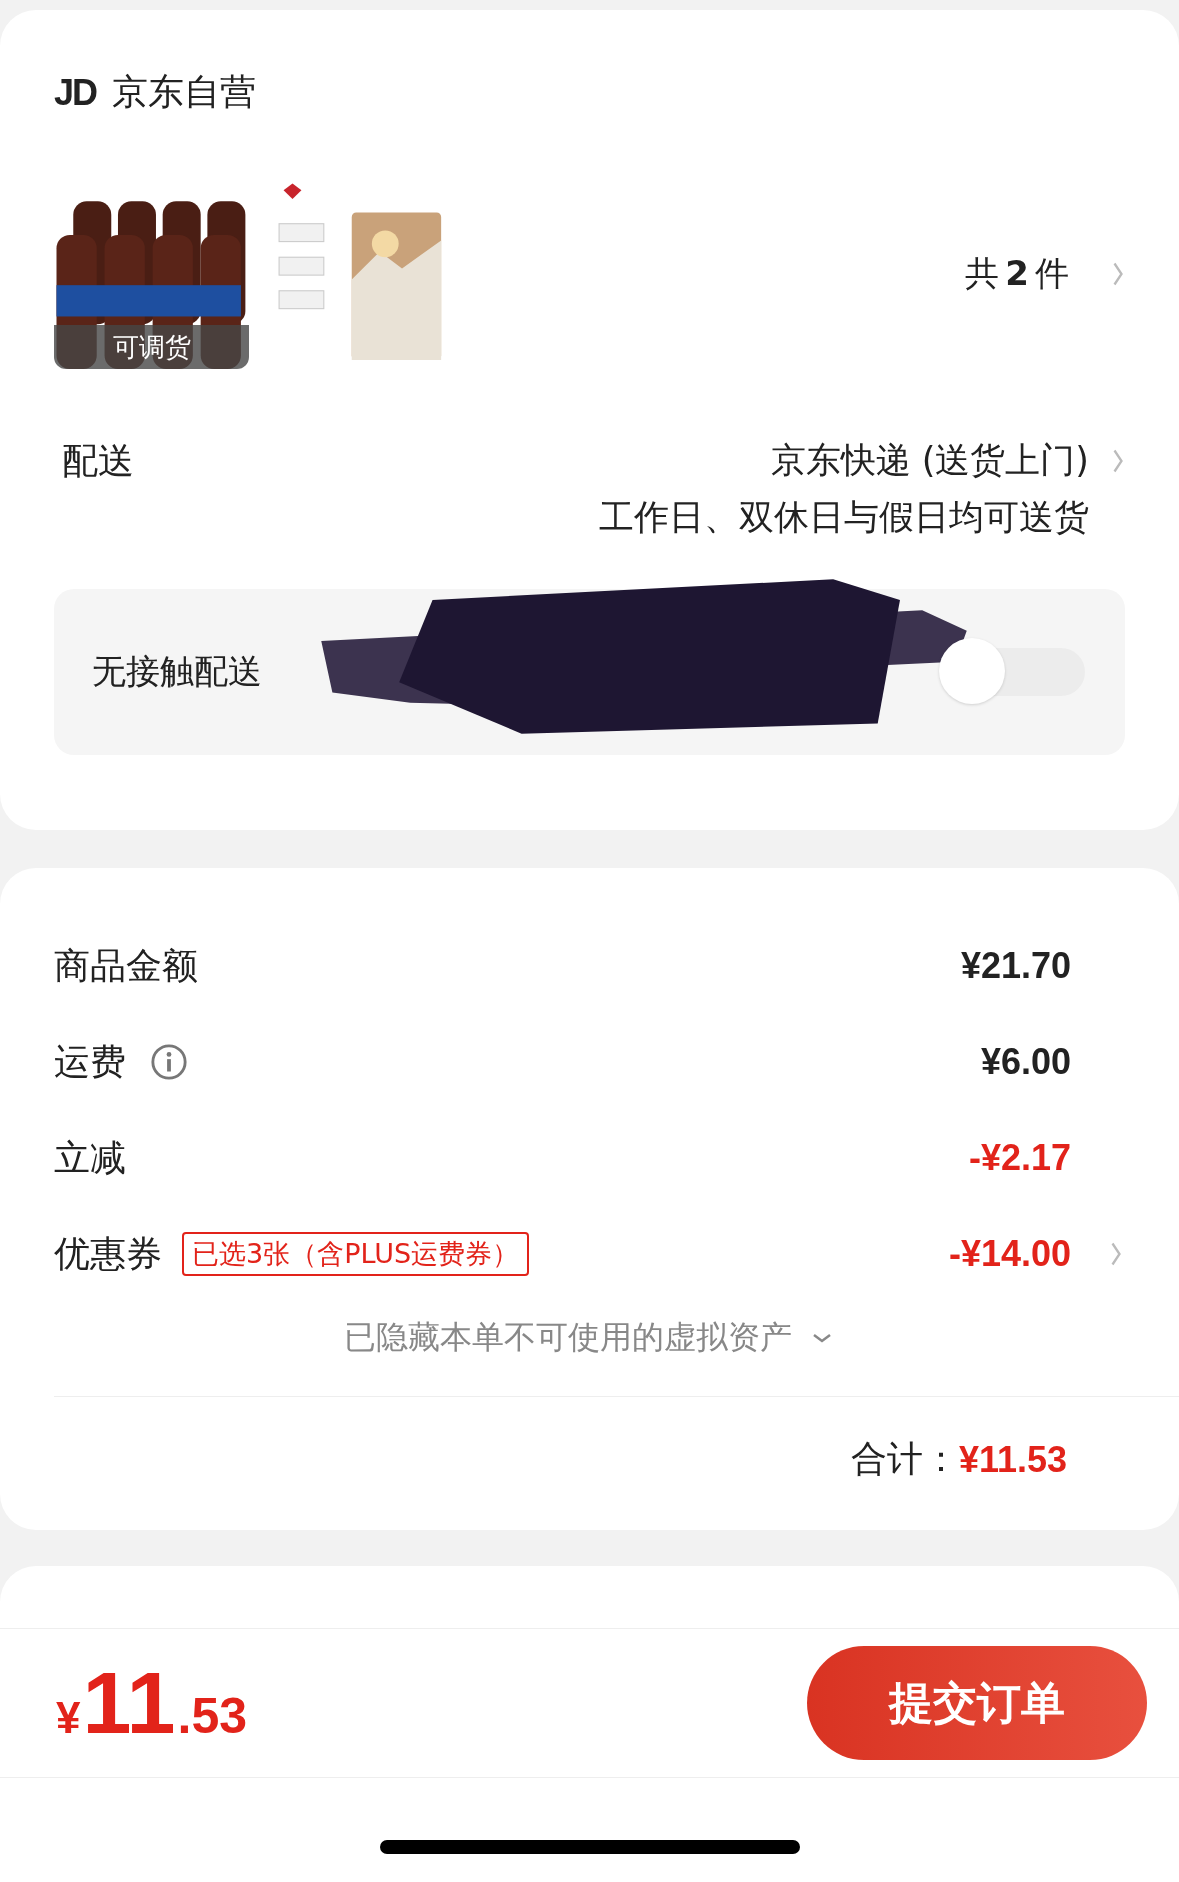 The height and width of the screenshot is (1882, 1179). What do you see at coordinates (977, 1703) in the screenshot?
I see `submit-order-button: 提交订单` at bounding box center [977, 1703].